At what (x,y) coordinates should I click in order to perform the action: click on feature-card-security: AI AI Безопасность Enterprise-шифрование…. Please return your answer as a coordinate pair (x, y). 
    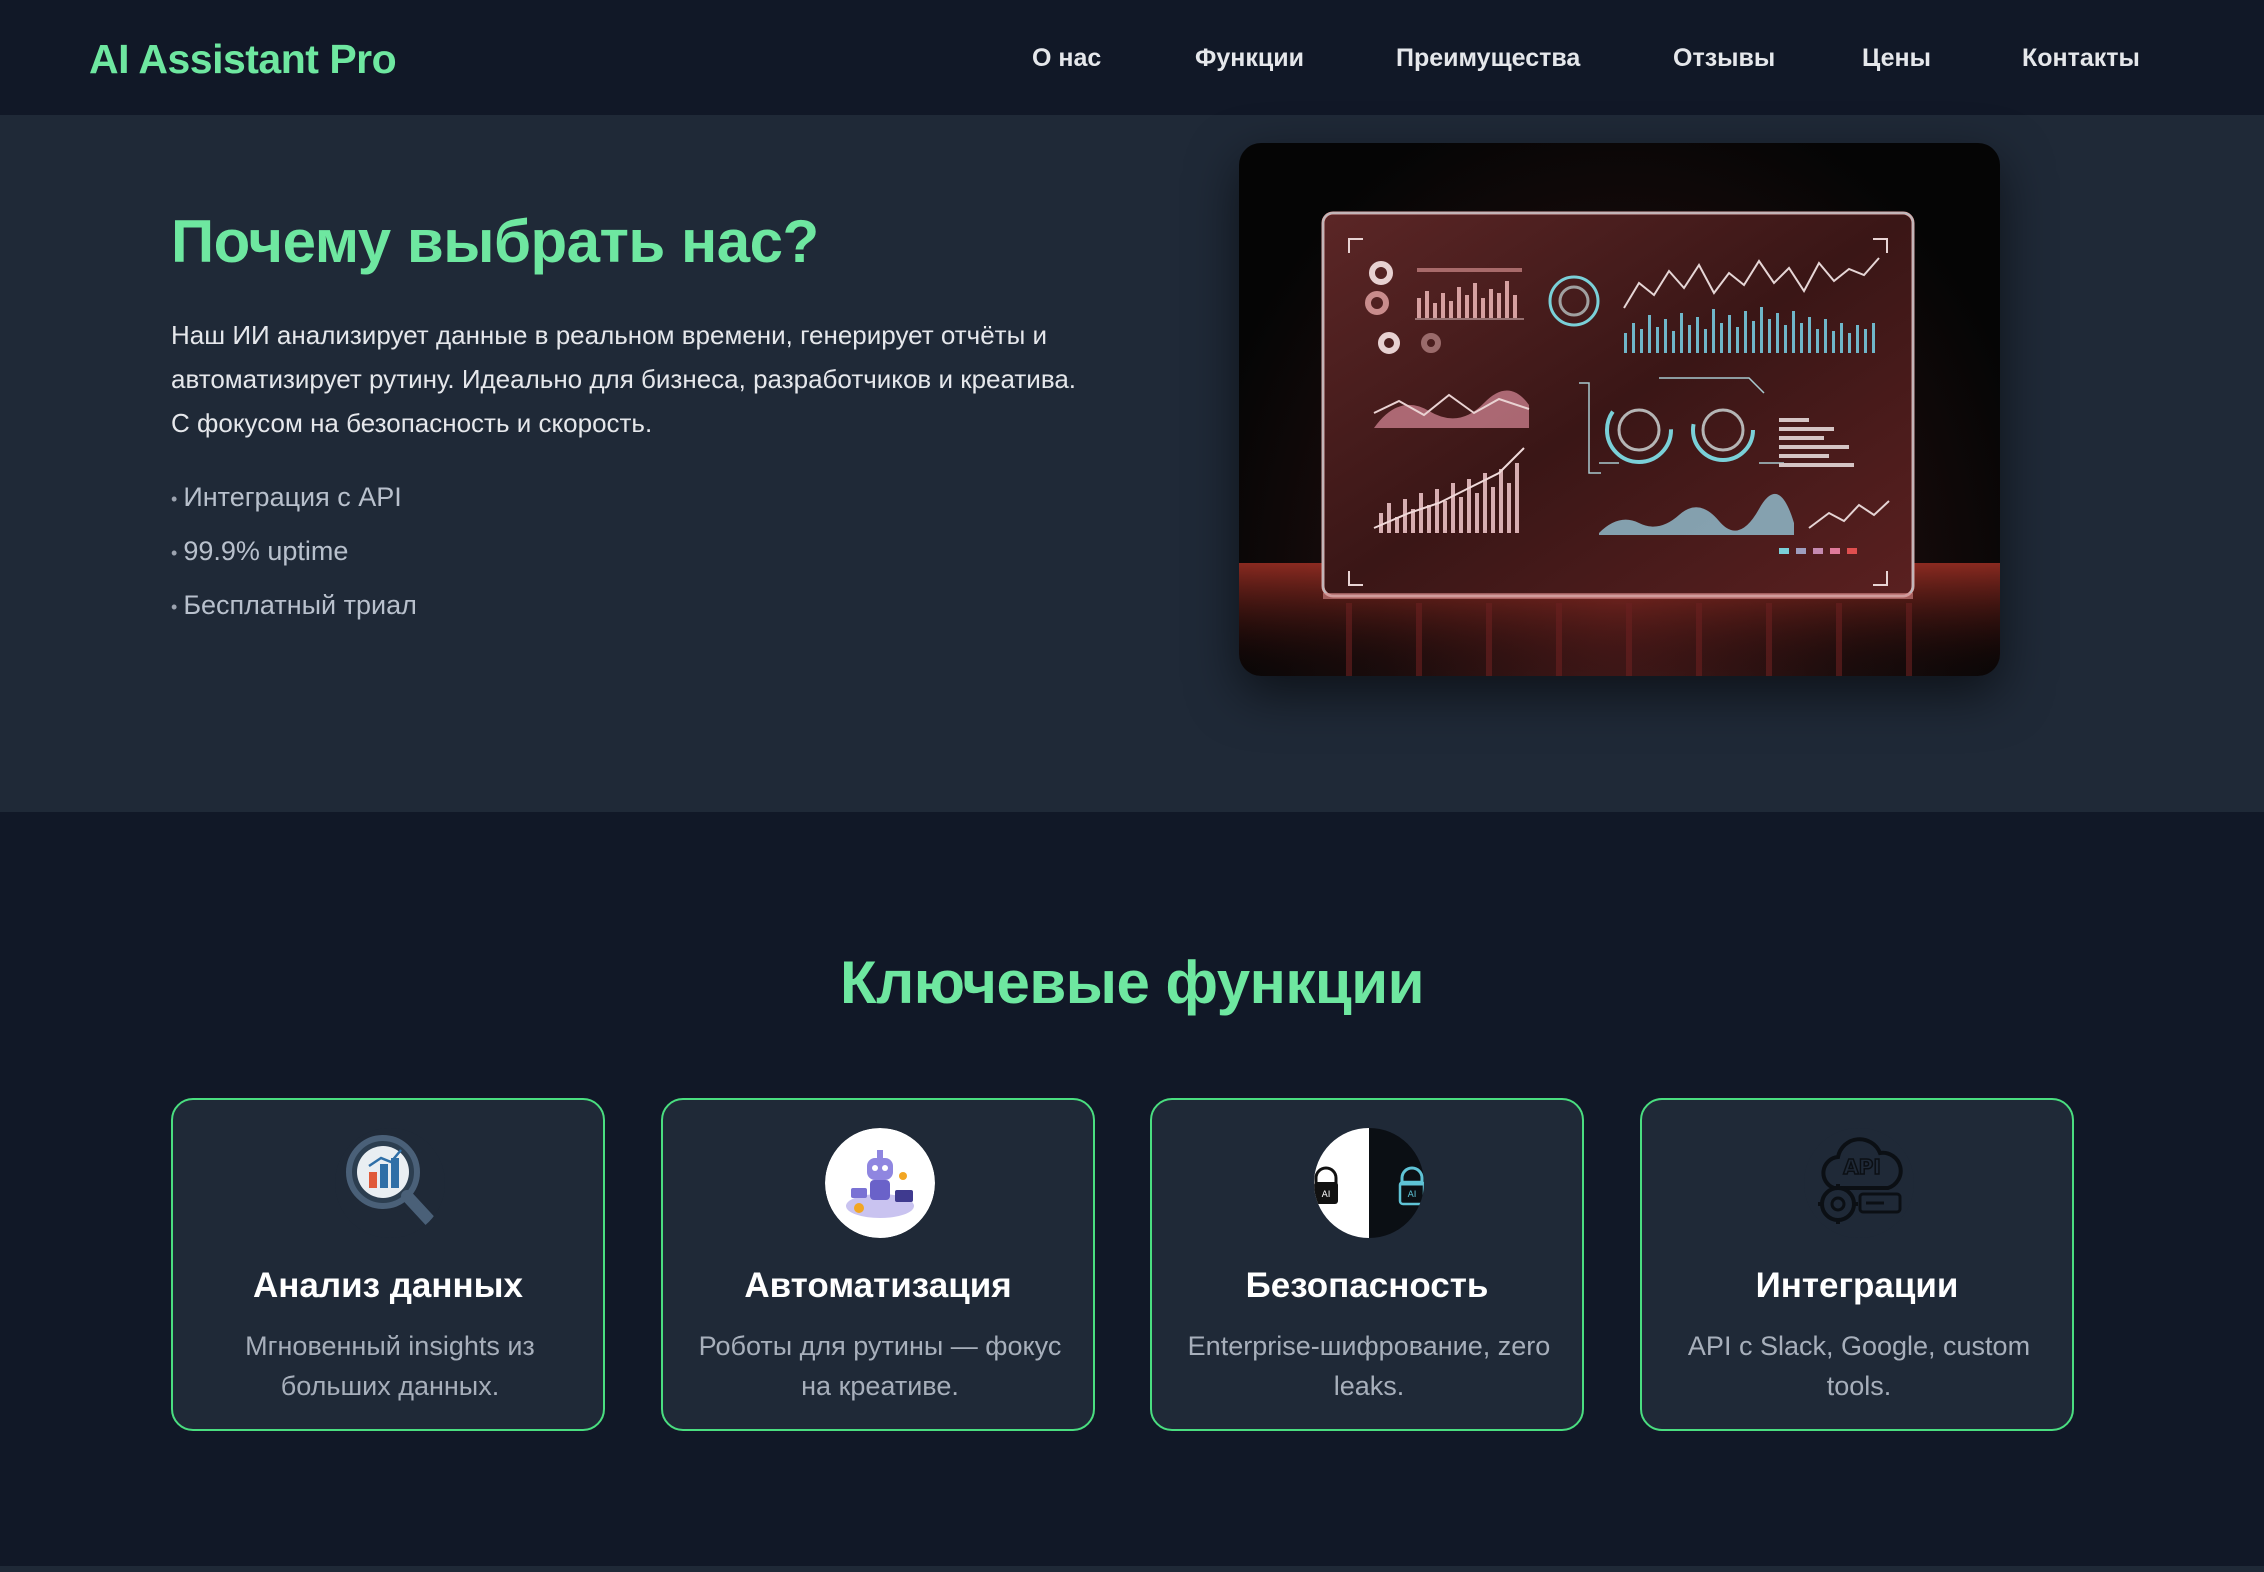
    Looking at the image, I should click on (1367, 1264).